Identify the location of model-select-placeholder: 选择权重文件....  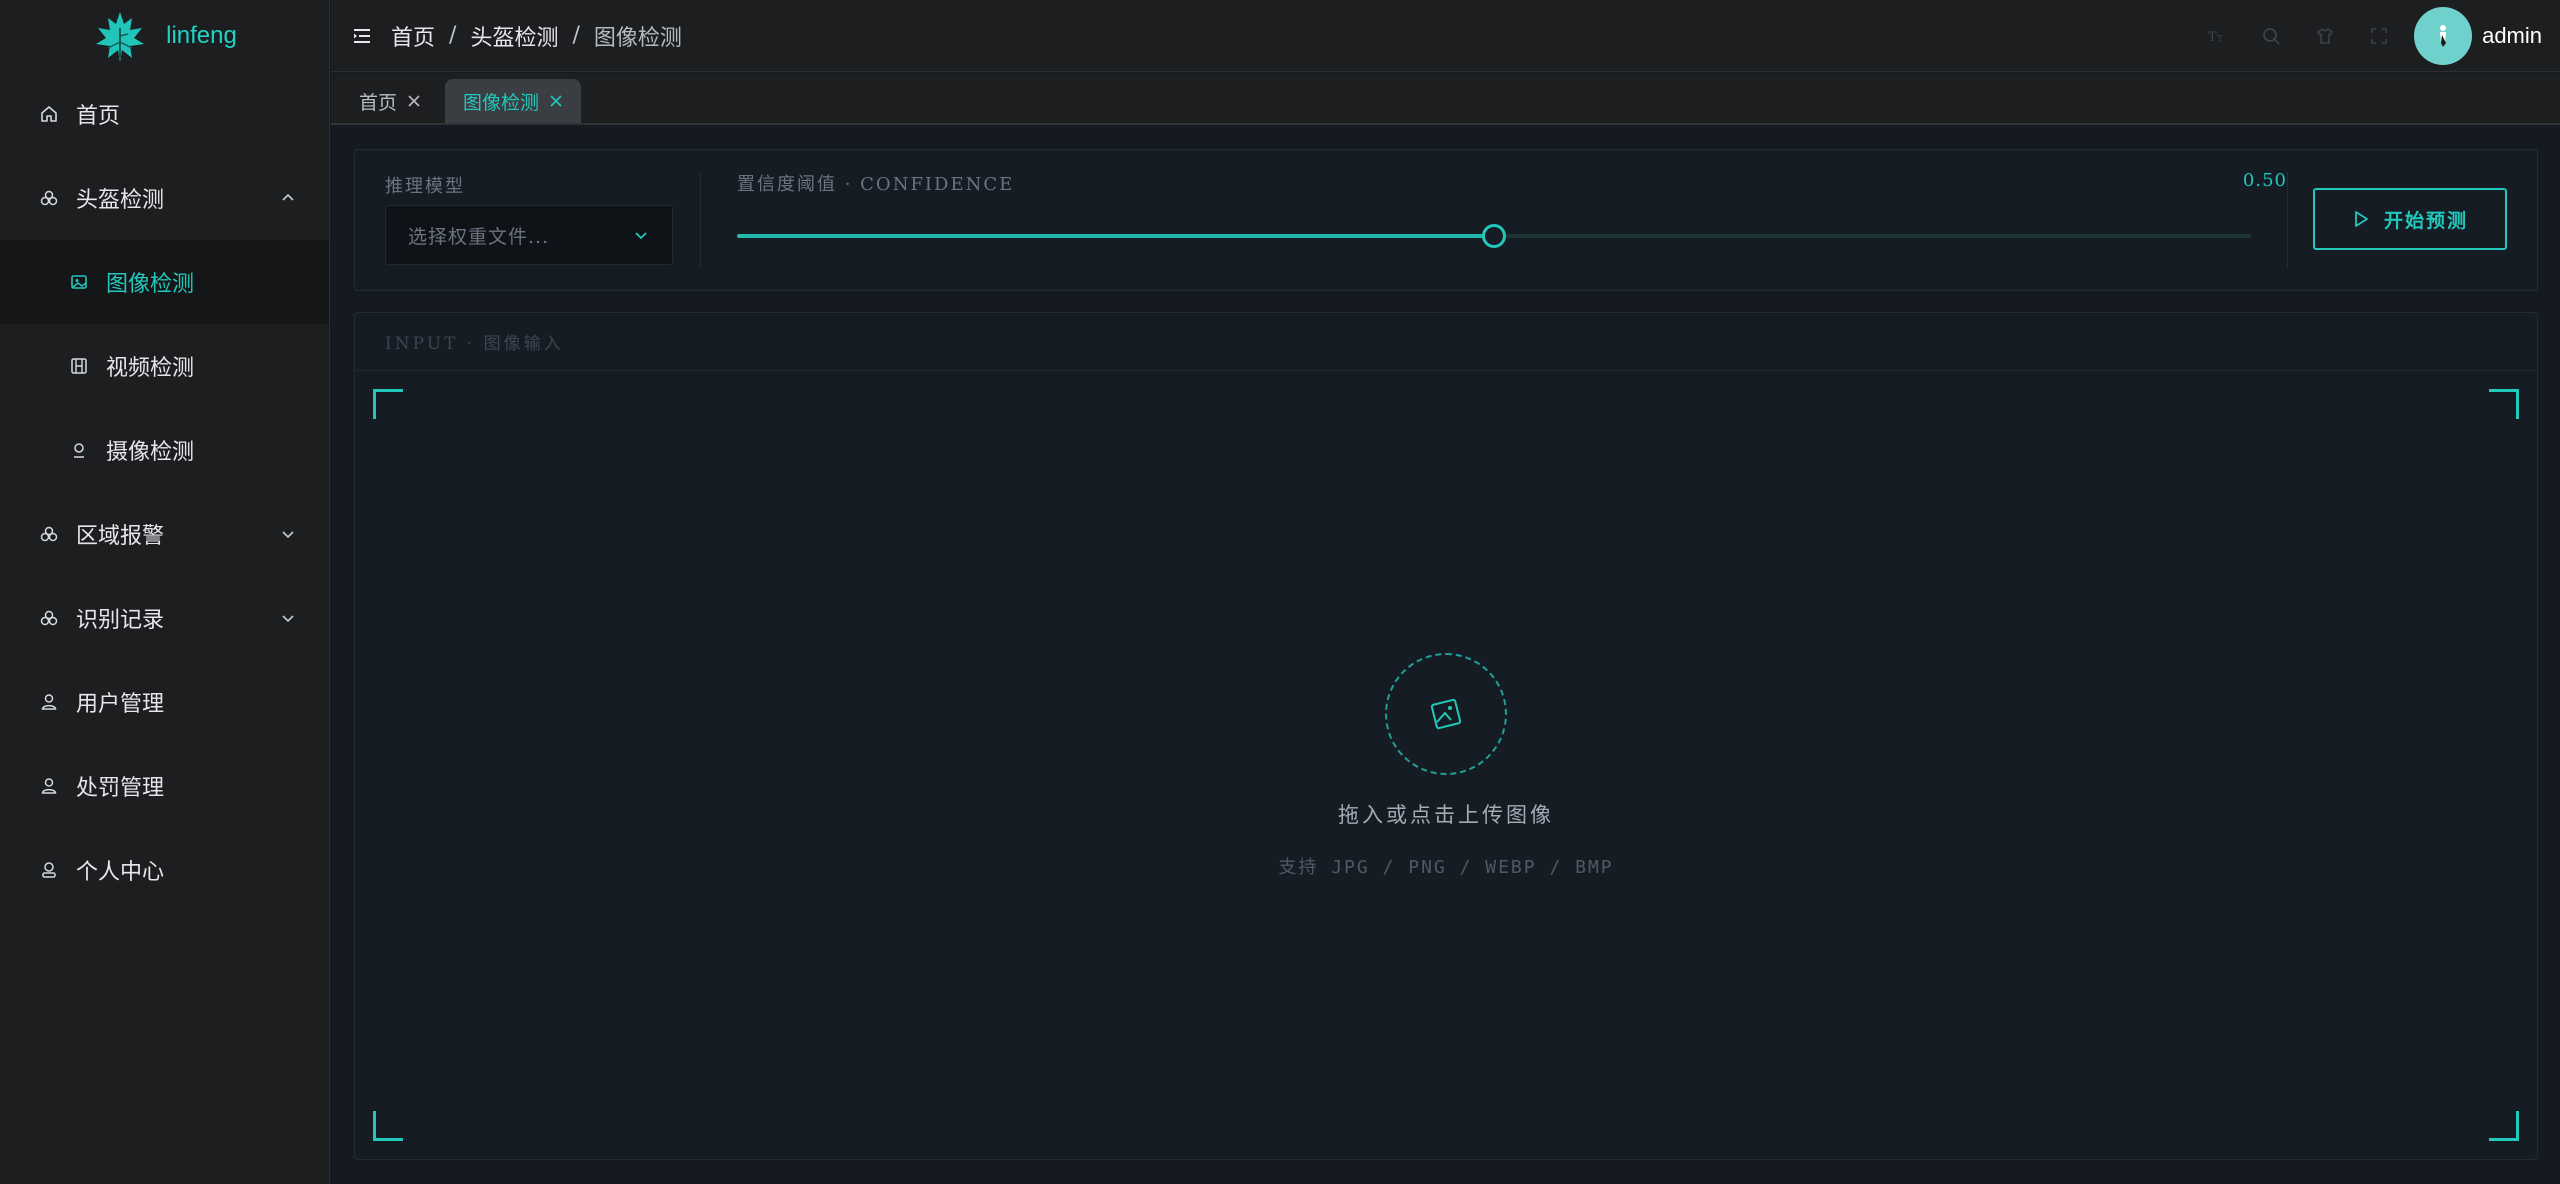
(479, 236).